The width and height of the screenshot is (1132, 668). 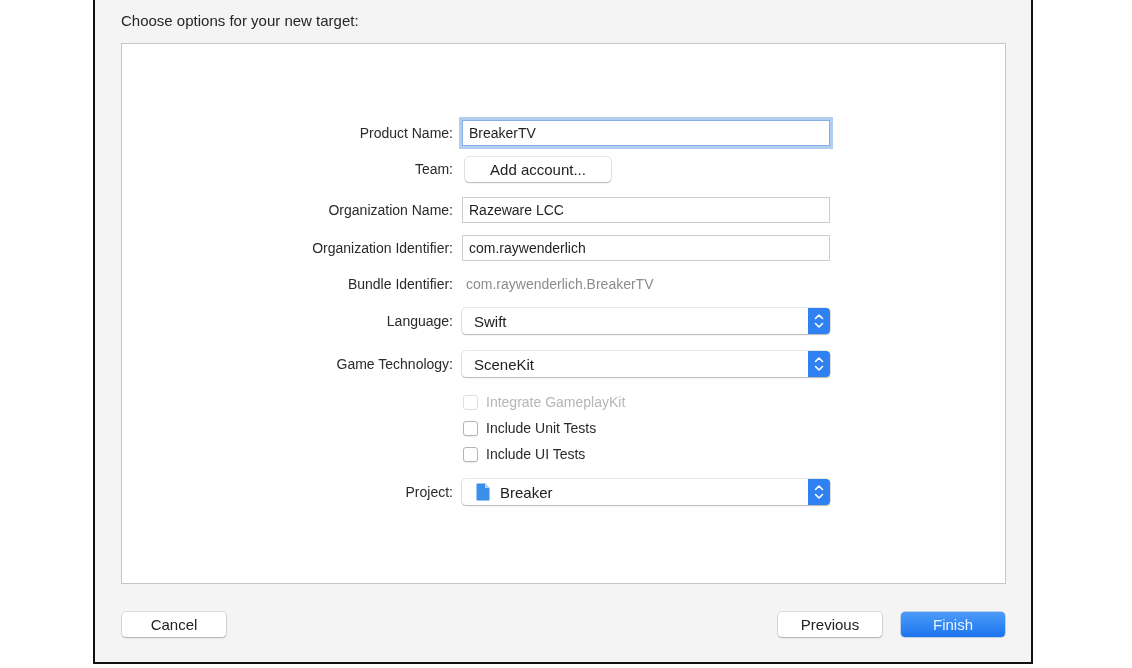 I want to click on field-label: Product Name:, so click(x=406, y=133).